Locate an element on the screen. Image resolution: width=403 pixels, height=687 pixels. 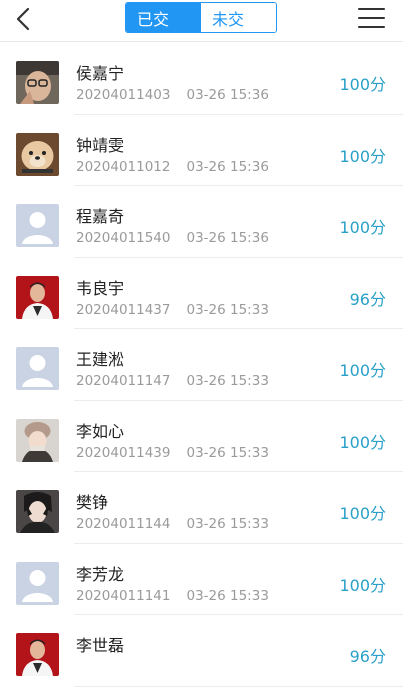
student-row: 韦良宇 20204011437 03-26 15:33 96分 is located at coordinates (201, 293).